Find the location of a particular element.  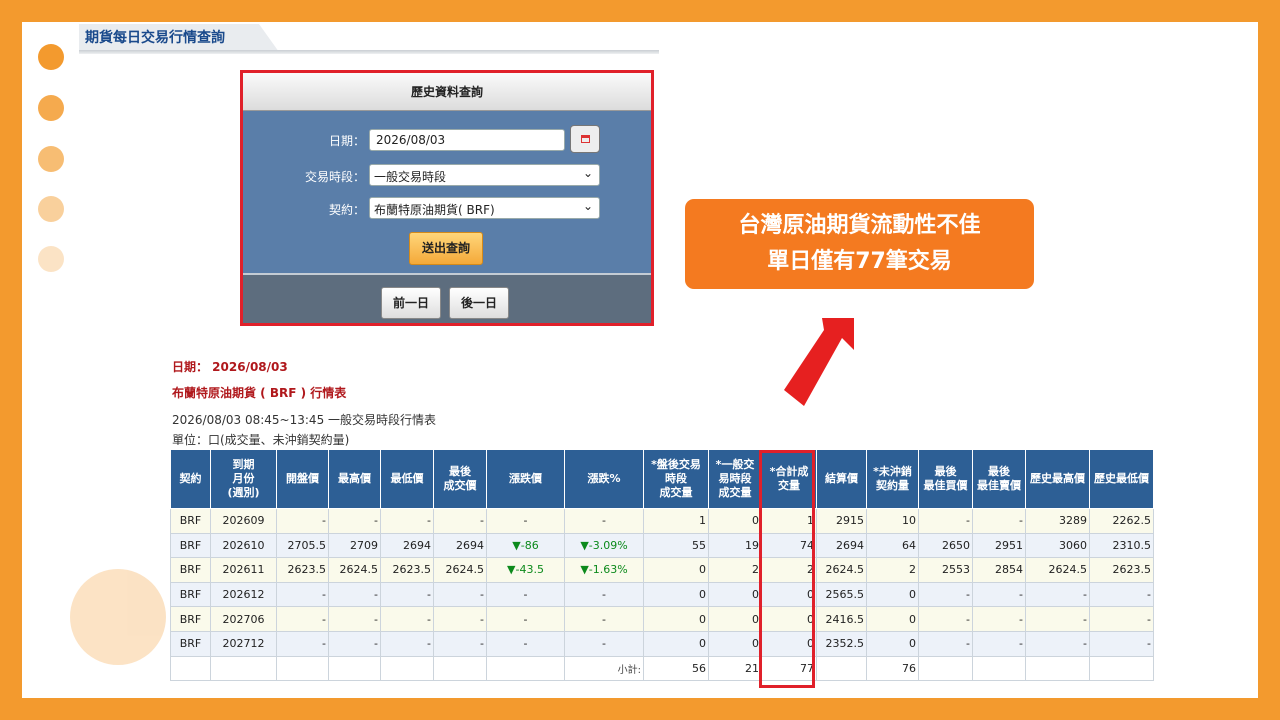

panel-footer: 前一日 後一日 is located at coordinates (447, 298).